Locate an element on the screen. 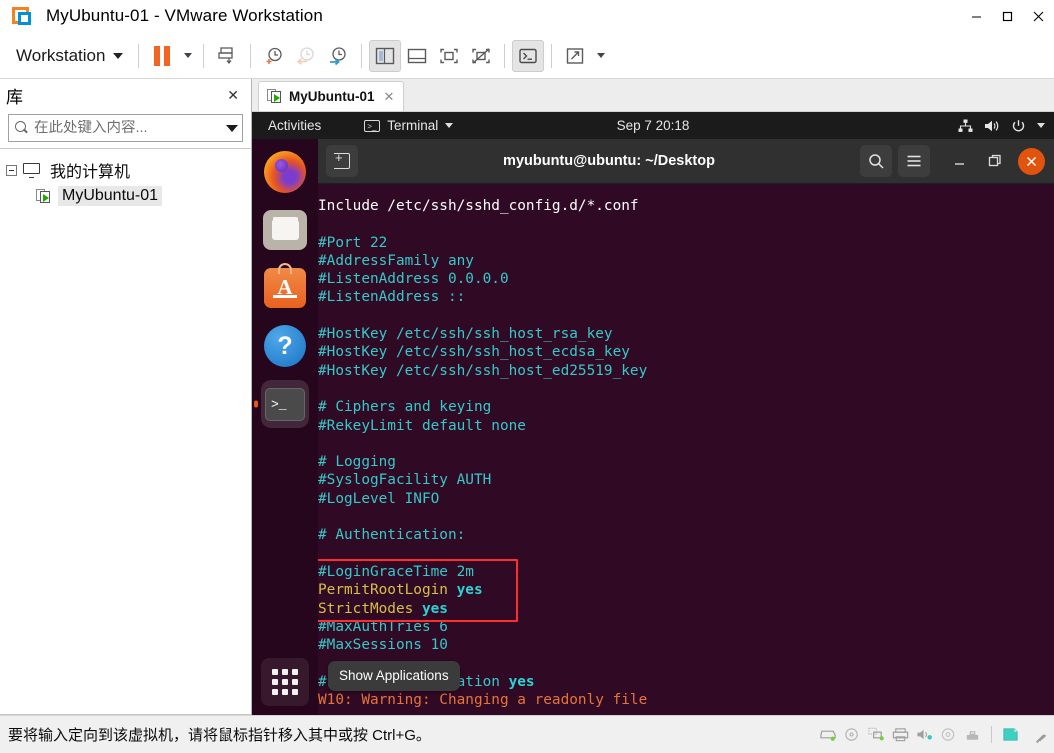 The image size is (1054, 753). tree-item-myubuntu-01: MyUbuntu-01 is located at coordinates (125, 196).